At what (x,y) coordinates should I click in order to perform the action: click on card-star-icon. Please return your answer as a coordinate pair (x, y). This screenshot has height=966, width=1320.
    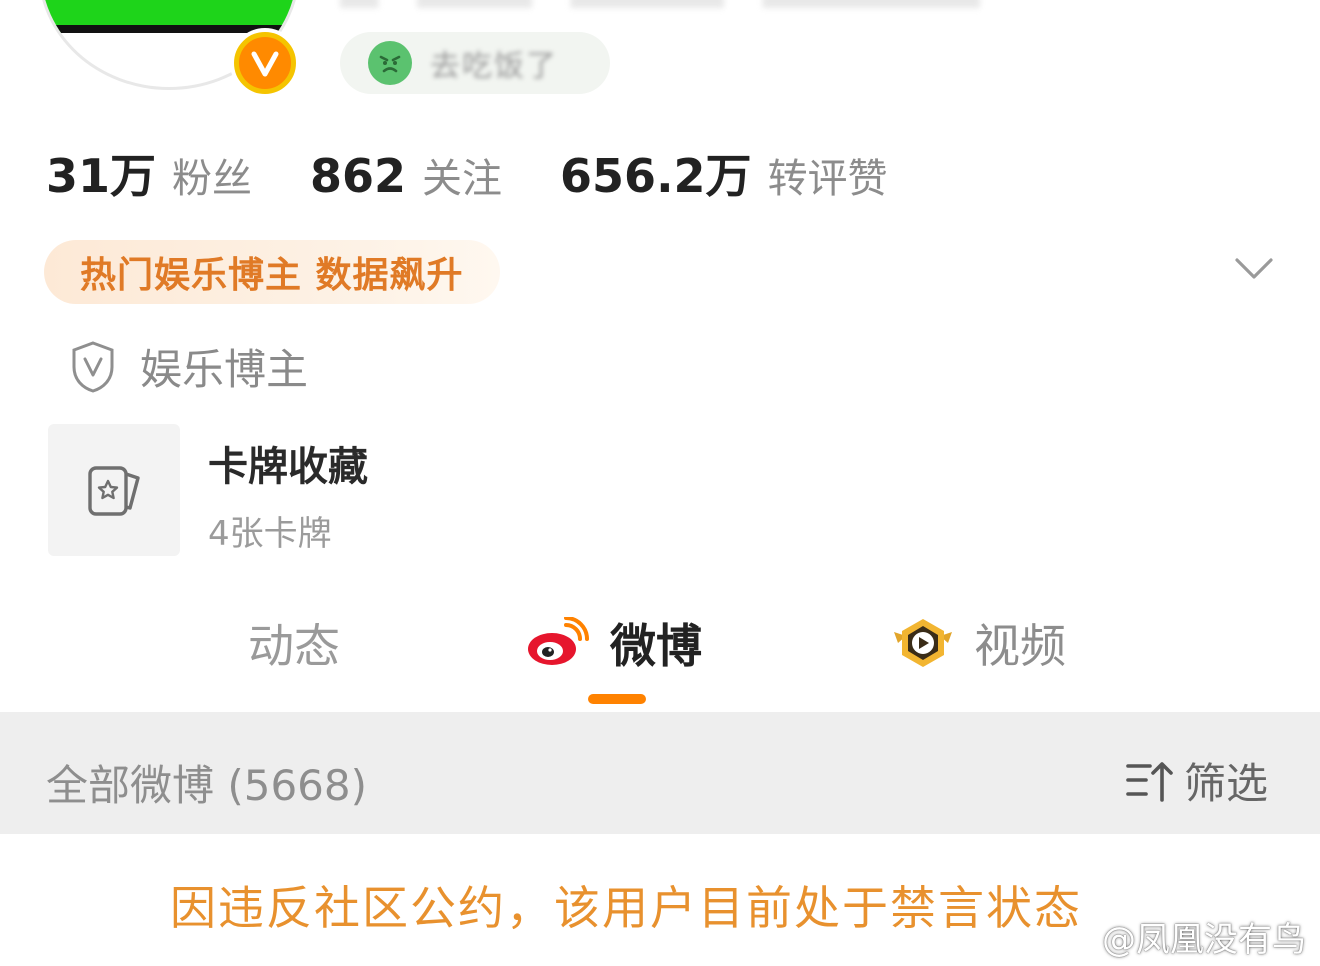
    Looking at the image, I should click on (114, 491).